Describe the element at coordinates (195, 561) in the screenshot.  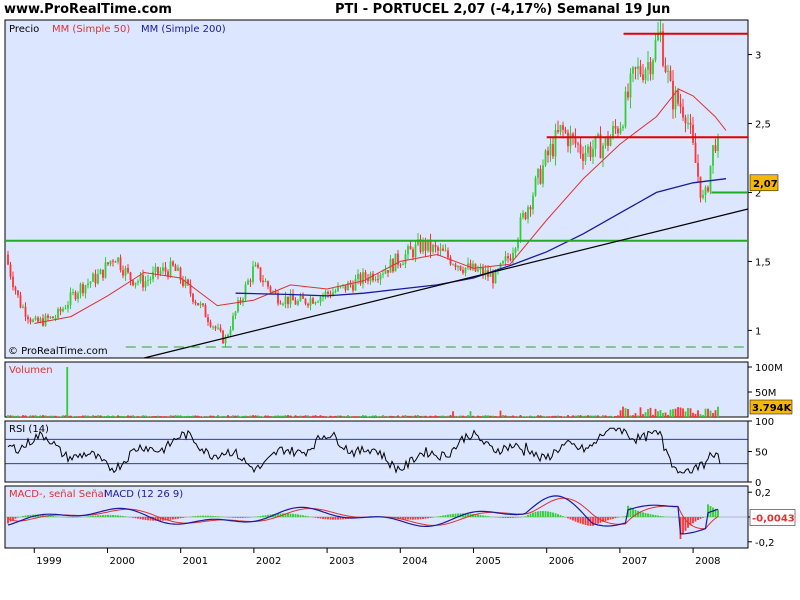
I see `x-tick-label: 2001` at that location.